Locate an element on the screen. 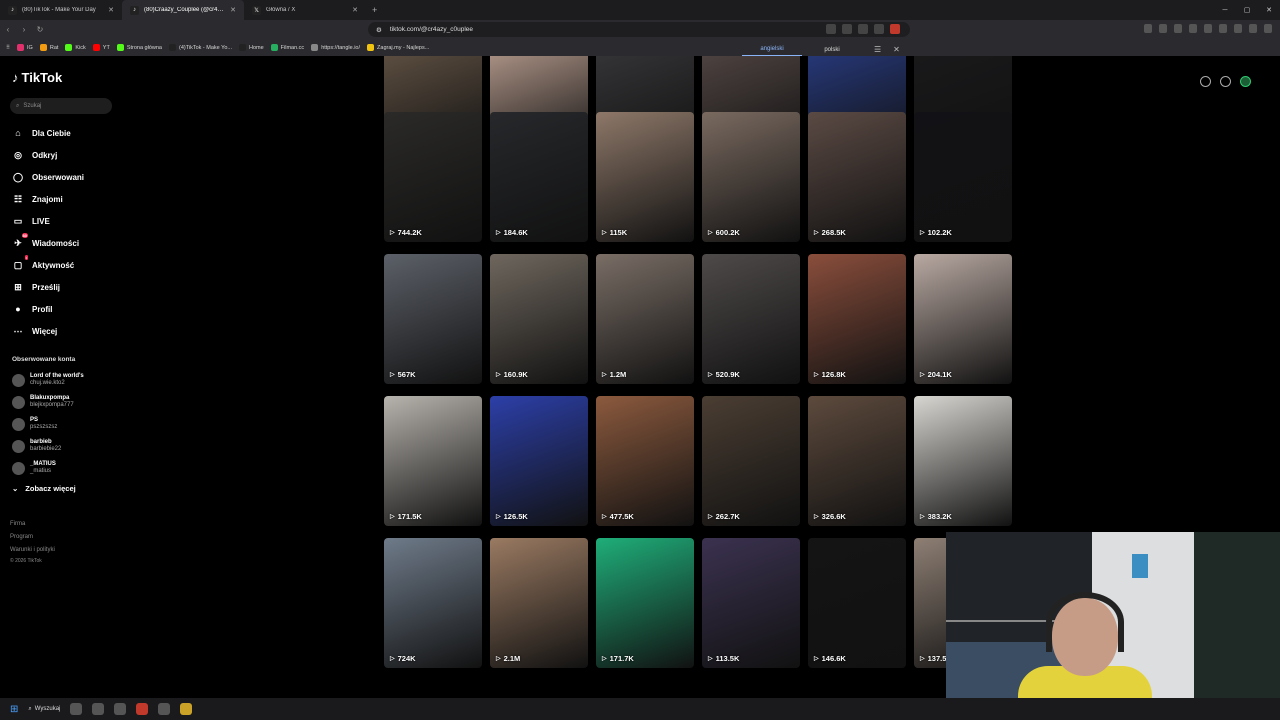 This screenshot has width=1280, height=720. video-thumbnail: ▷ 262.7K is located at coordinates (751, 461).